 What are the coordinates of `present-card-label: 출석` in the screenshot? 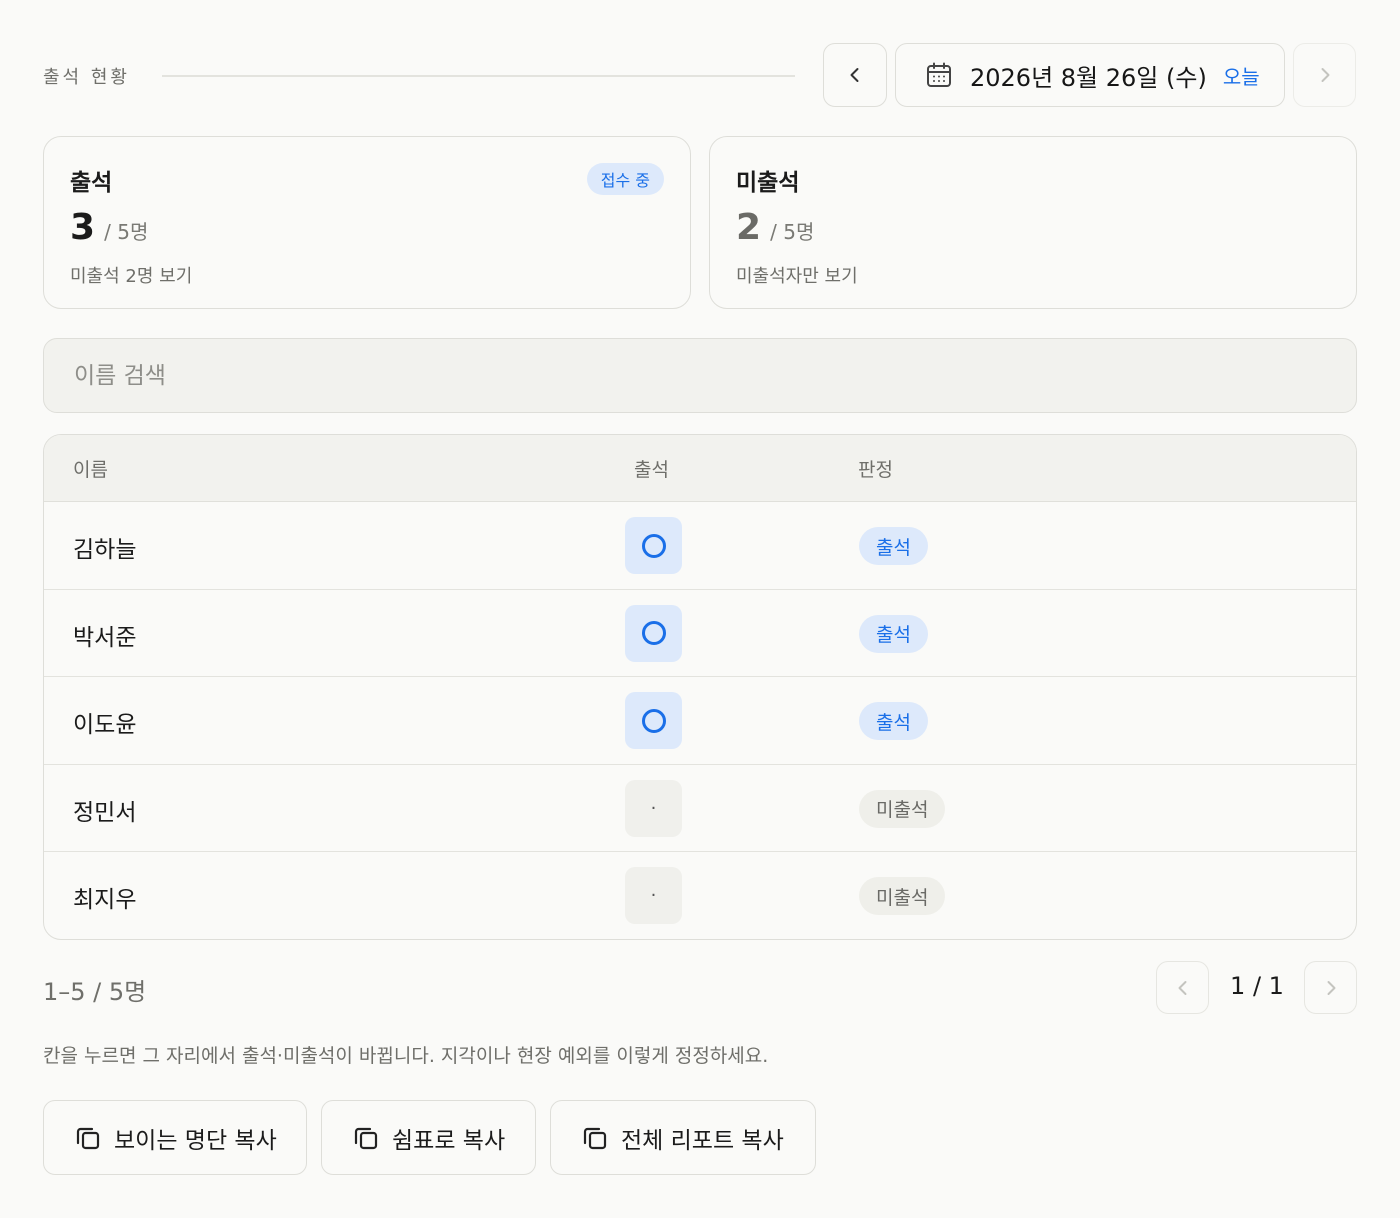 It's located at (91, 183).